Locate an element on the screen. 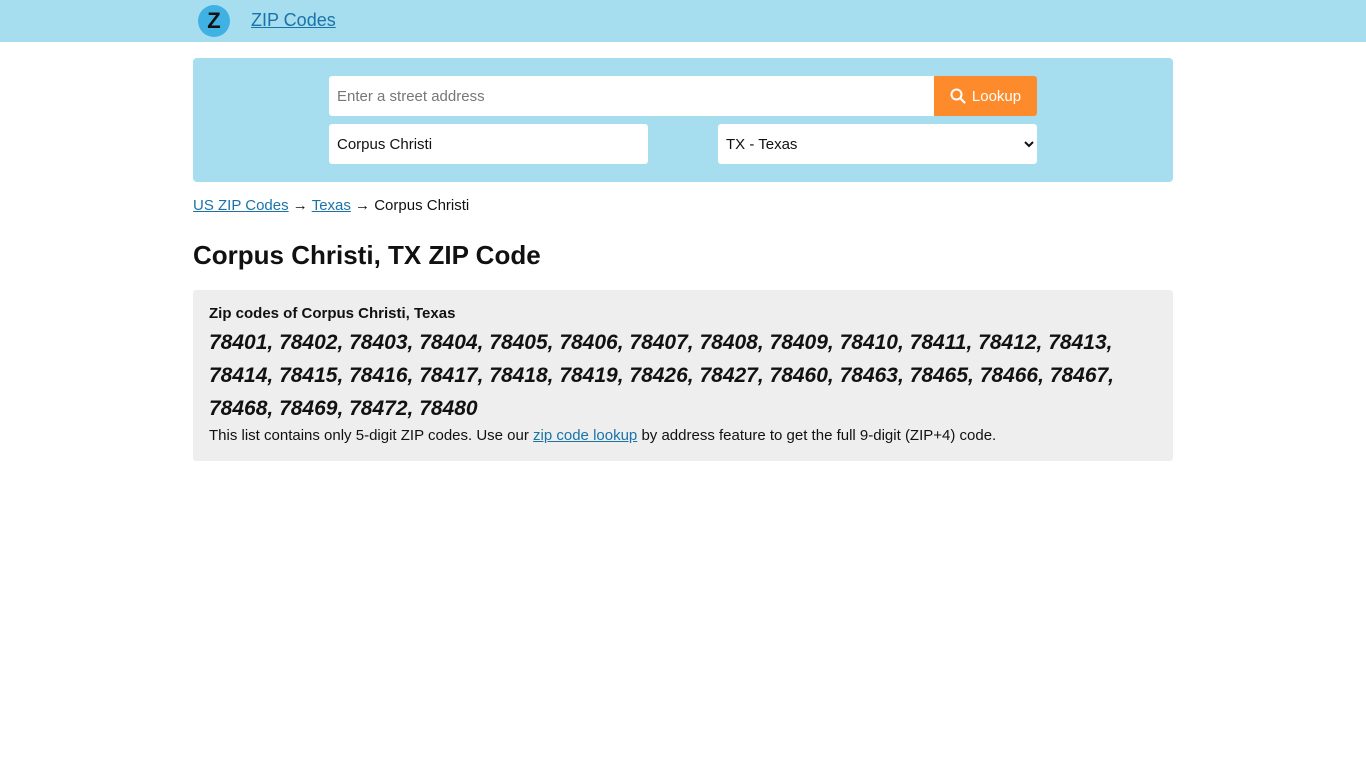  top-header: Z ZIP Codes is located at coordinates (683, 21).